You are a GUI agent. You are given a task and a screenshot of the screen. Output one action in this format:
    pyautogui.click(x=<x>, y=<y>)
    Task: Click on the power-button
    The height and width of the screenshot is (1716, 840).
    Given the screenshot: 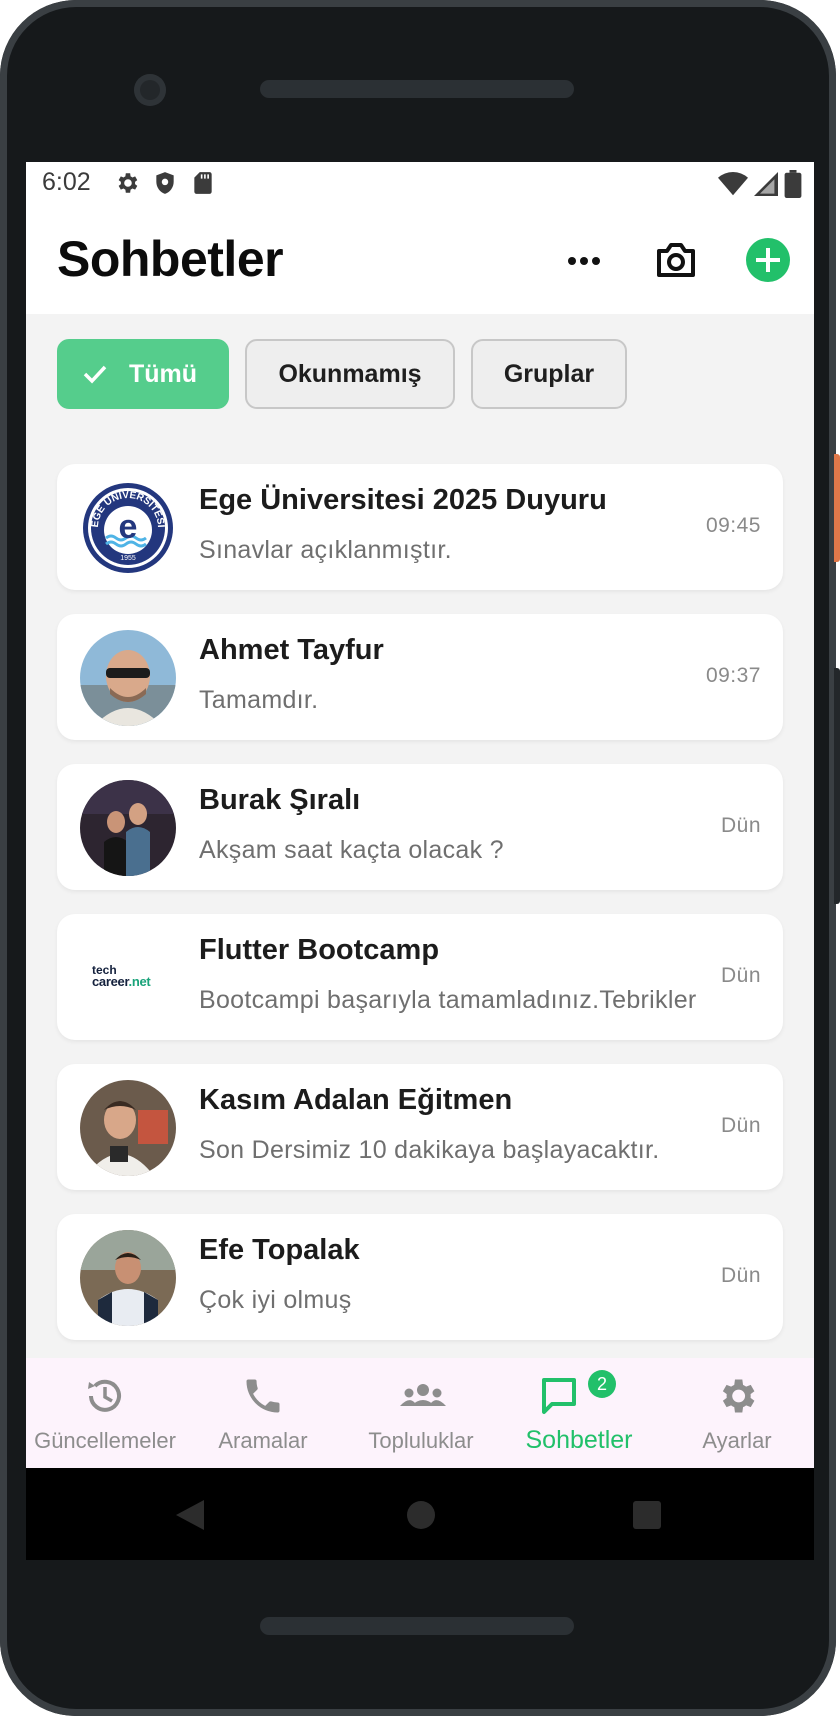 What is the action you would take?
    pyautogui.click(x=837, y=508)
    